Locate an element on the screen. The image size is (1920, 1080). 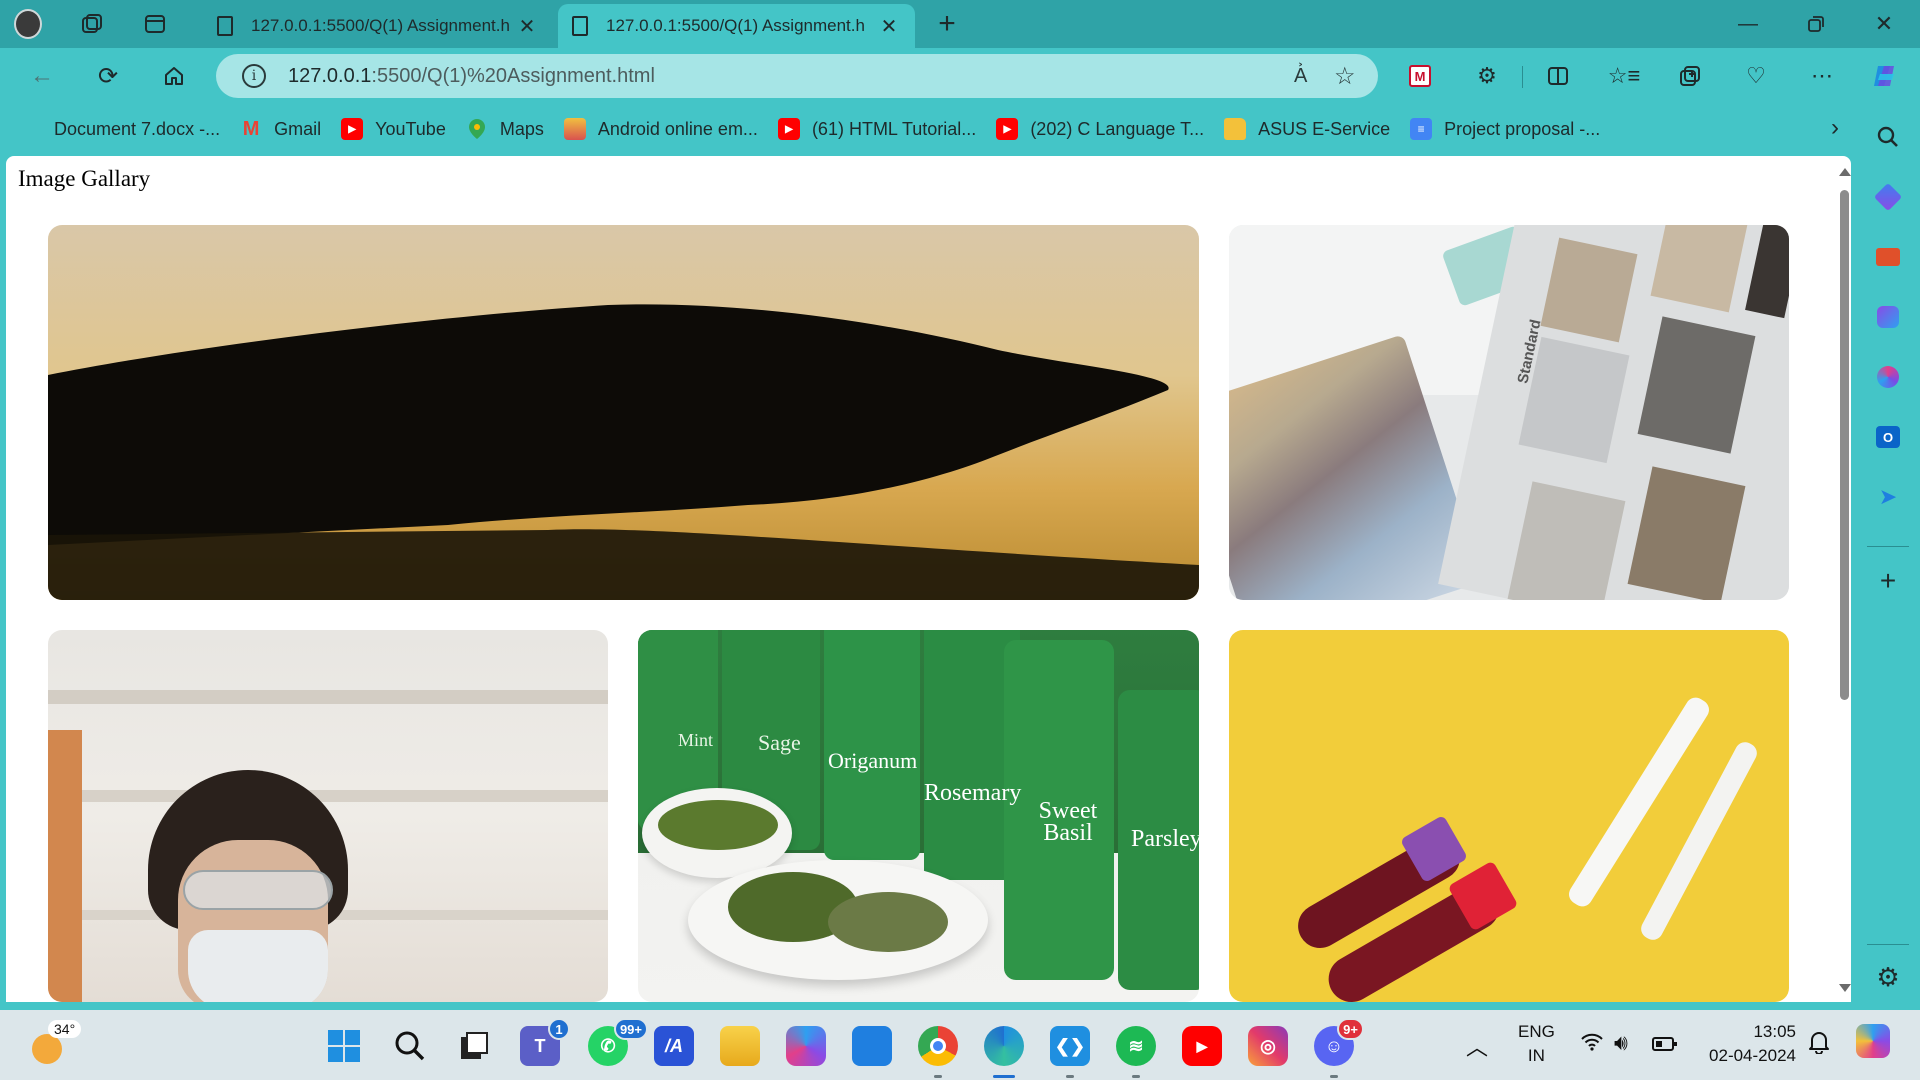
extension-shield-icon: M is located at coordinates (1420, 76).